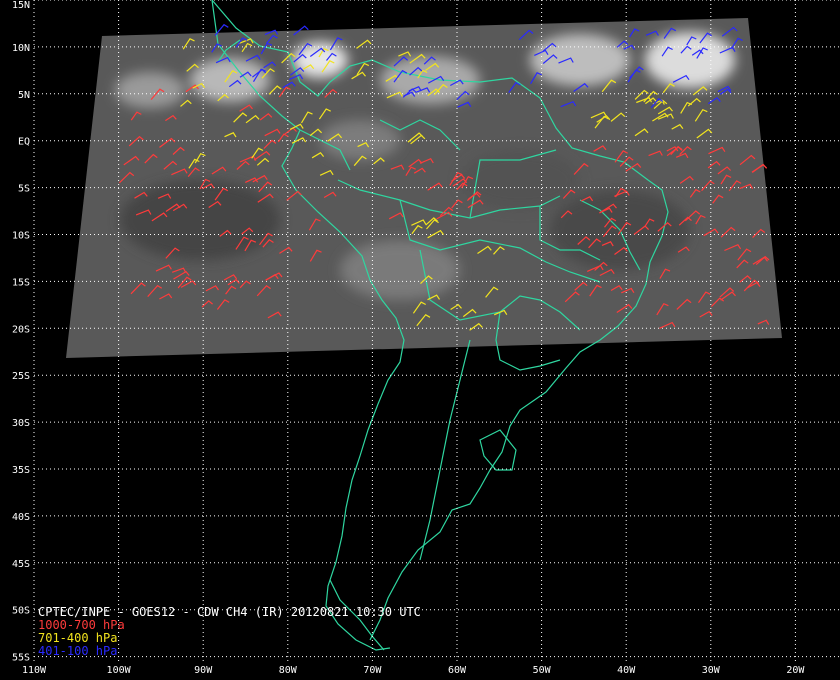 The width and height of the screenshot is (840, 680). Describe the element at coordinates (24, 142) in the screenshot. I see `lat-label: EQ` at that location.